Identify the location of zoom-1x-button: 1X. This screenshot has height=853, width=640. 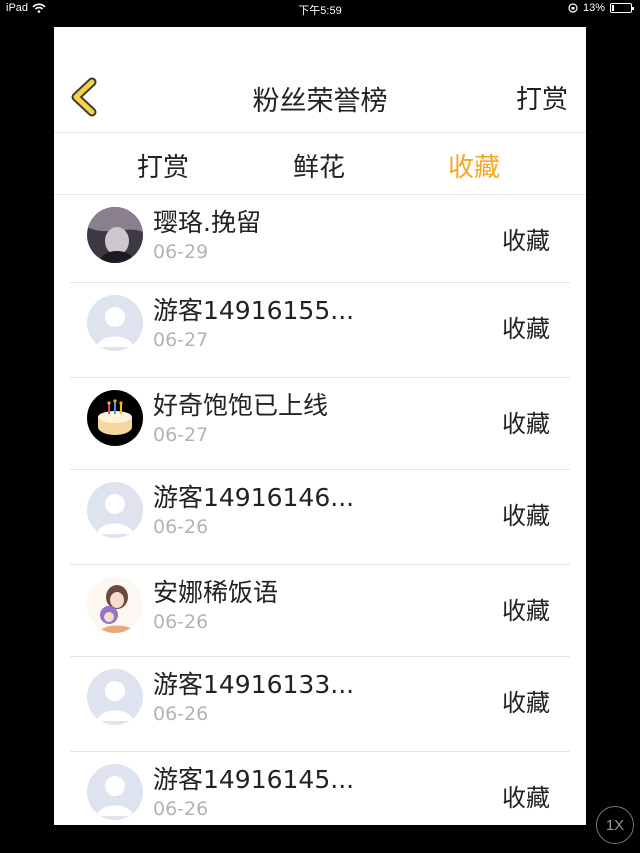
(615, 825).